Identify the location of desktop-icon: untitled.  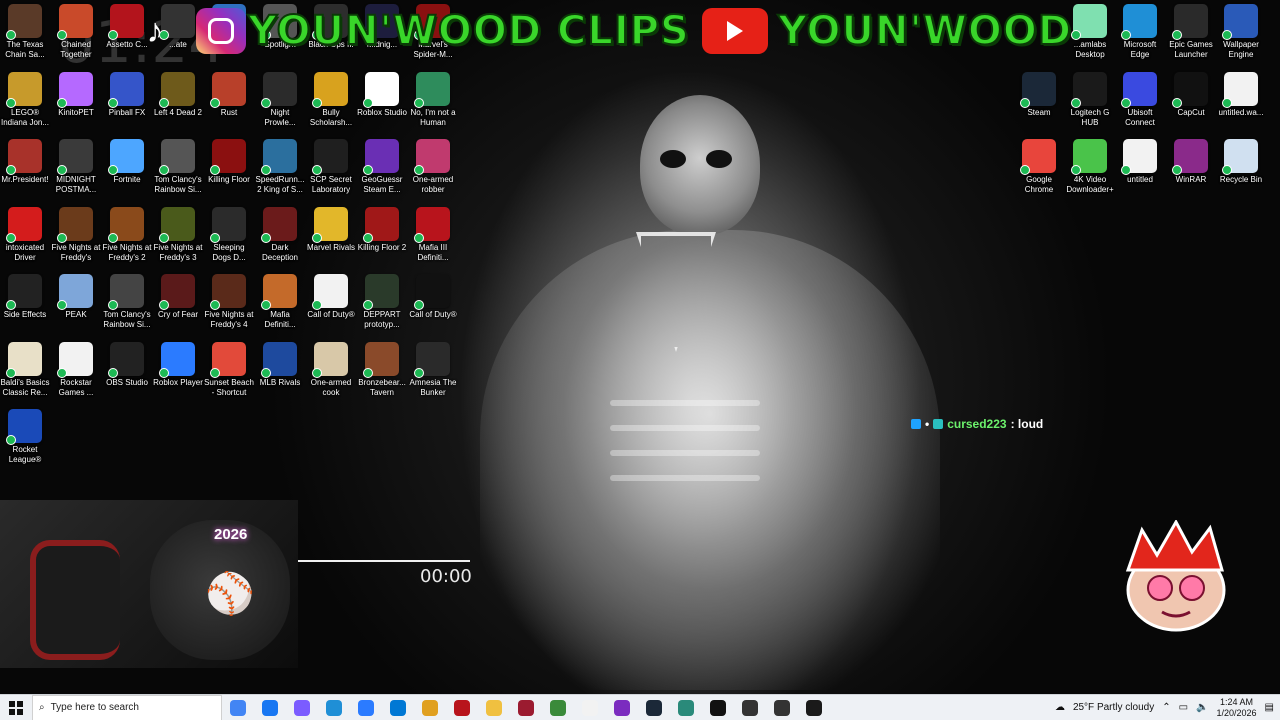
(1140, 162).